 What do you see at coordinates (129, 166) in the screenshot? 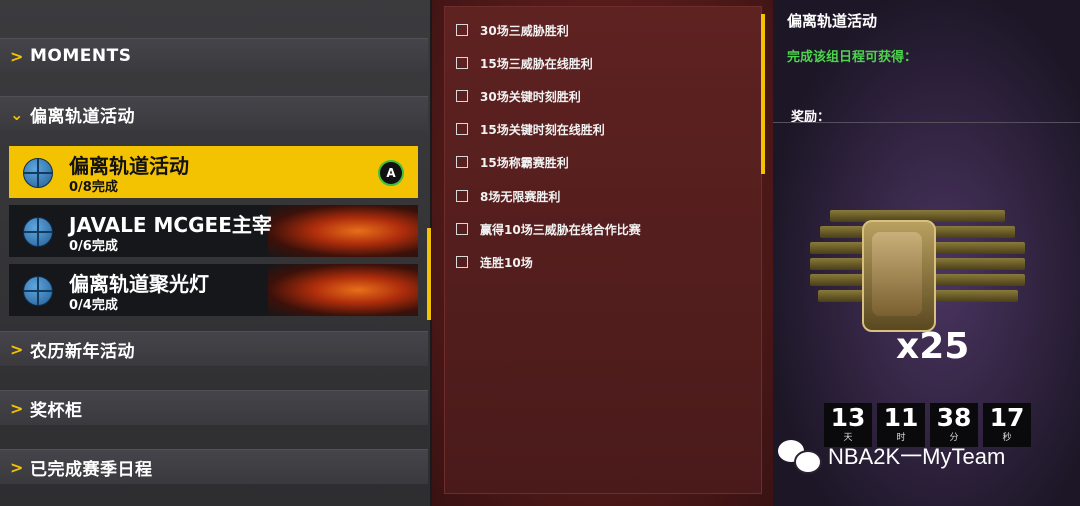
I see `agenda-title: 偏离轨道活动` at bounding box center [129, 166].